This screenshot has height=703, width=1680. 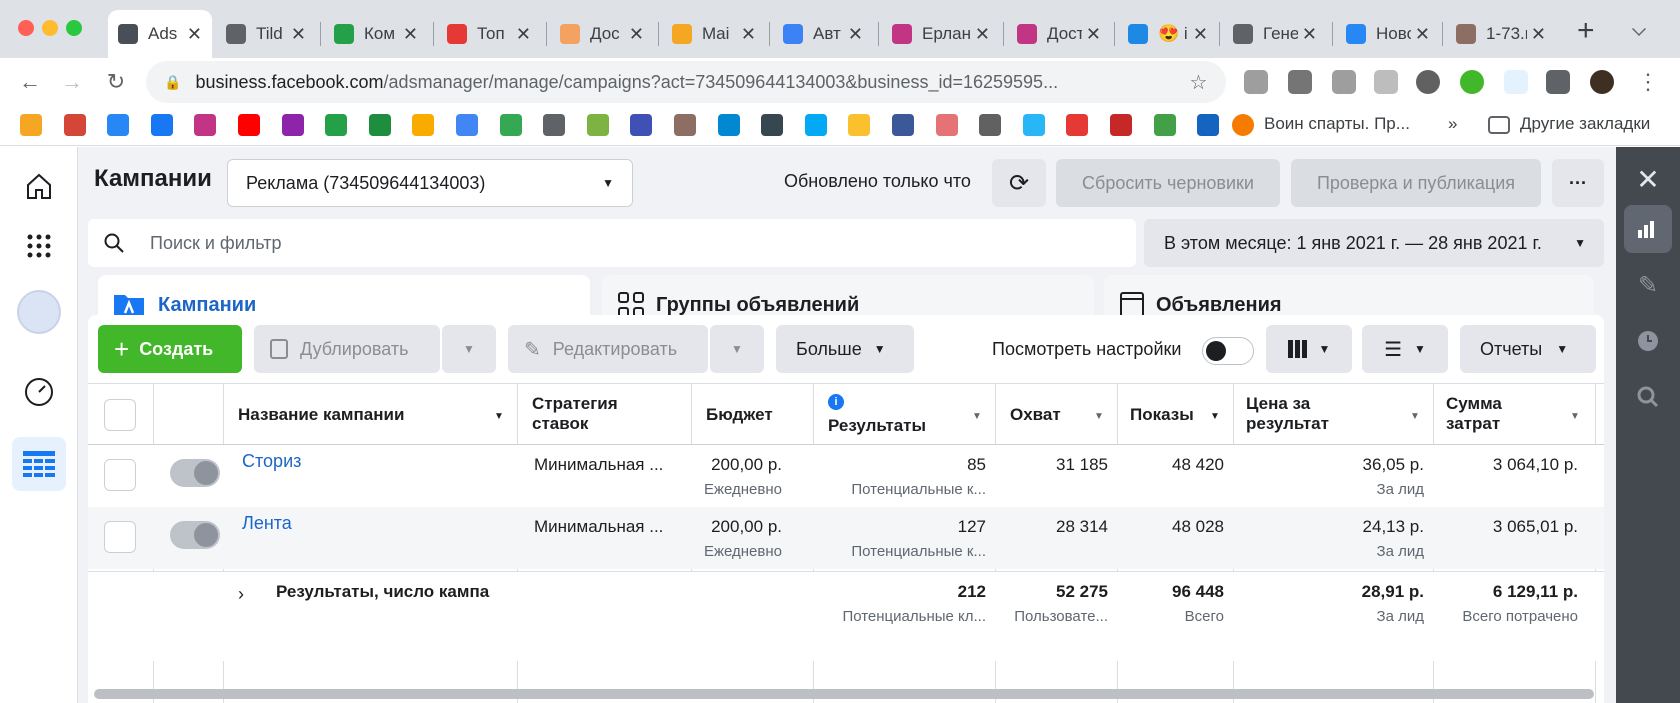 I want to click on minimize-window-button, so click(x=50, y=28).